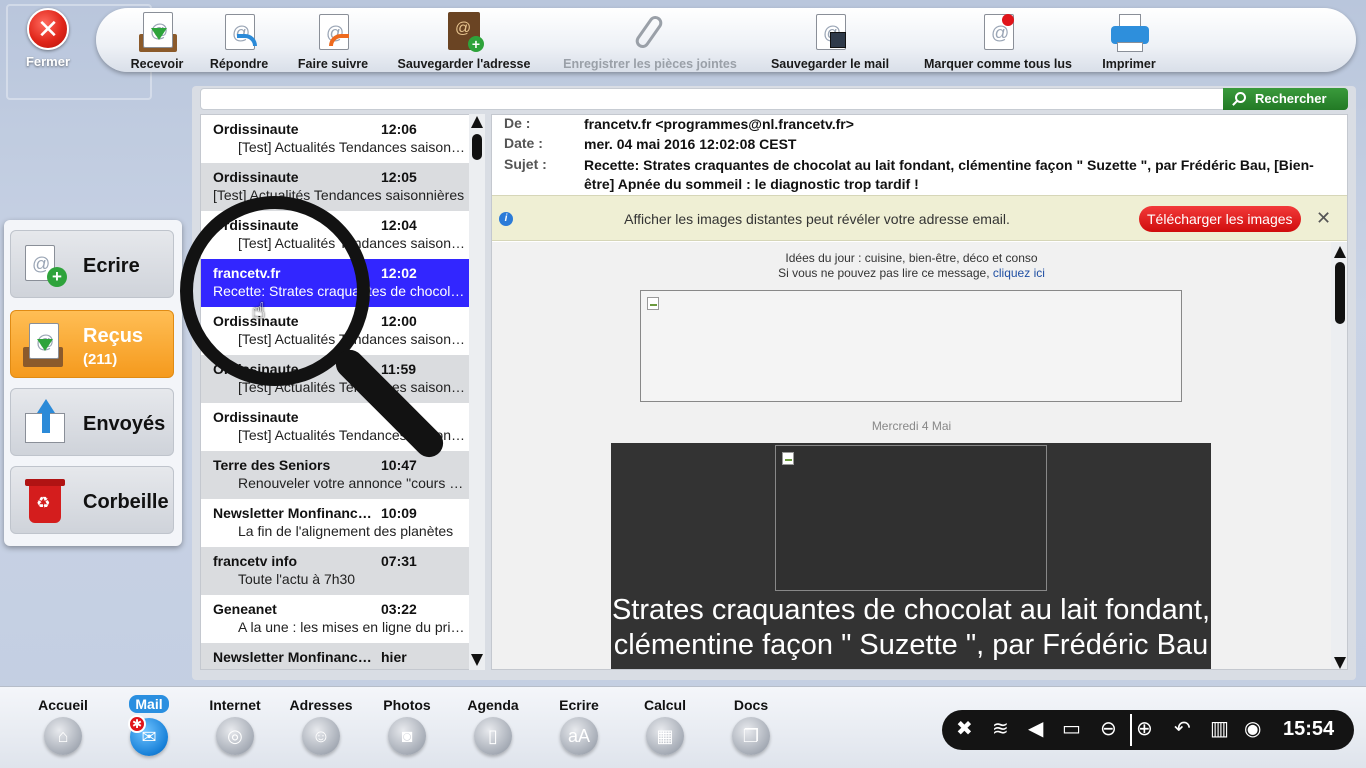 Image resolution: width=1366 pixels, height=768 pixels. Describe the element at coordinates (1220, 219) in the screenshot. I see `download-images-button: Télécharger les images` at that location.